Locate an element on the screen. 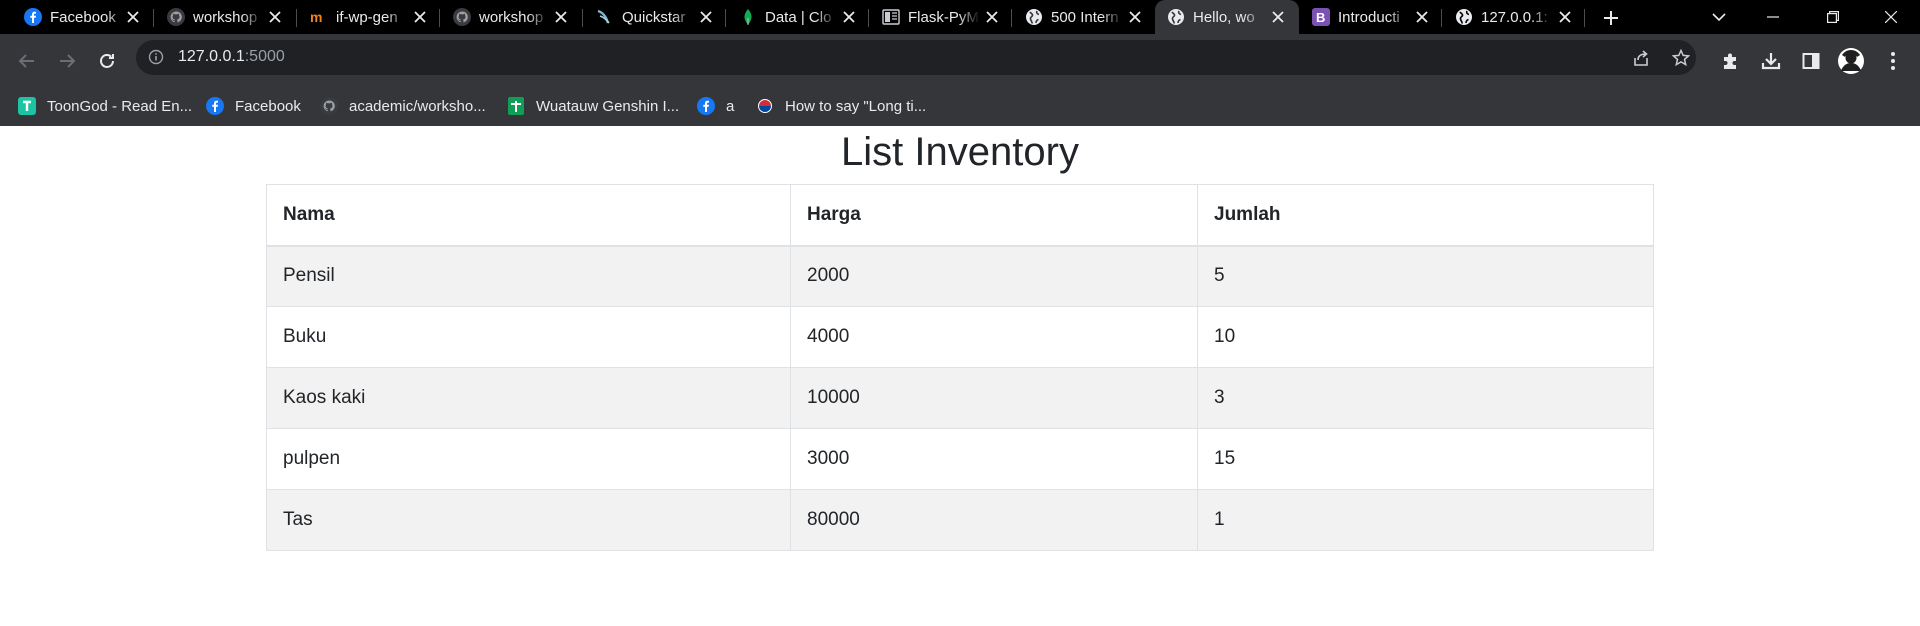 The width and height of the screenshot is (1920, 626). tab-introduction: B Introducti is located at coordinates (1371, 17).